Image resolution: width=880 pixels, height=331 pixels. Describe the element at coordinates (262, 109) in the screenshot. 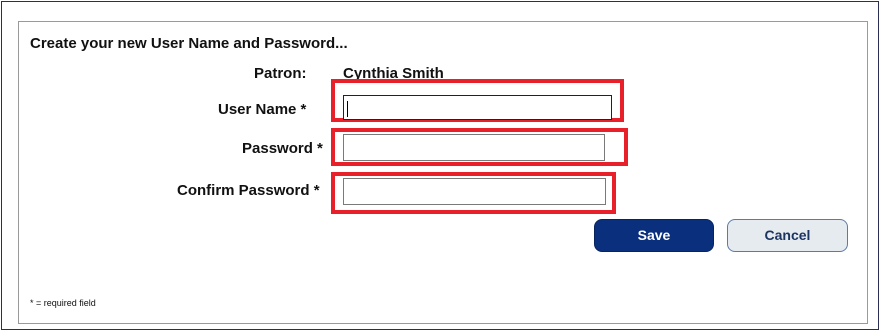

I see `username-label: User Name *` at that location.